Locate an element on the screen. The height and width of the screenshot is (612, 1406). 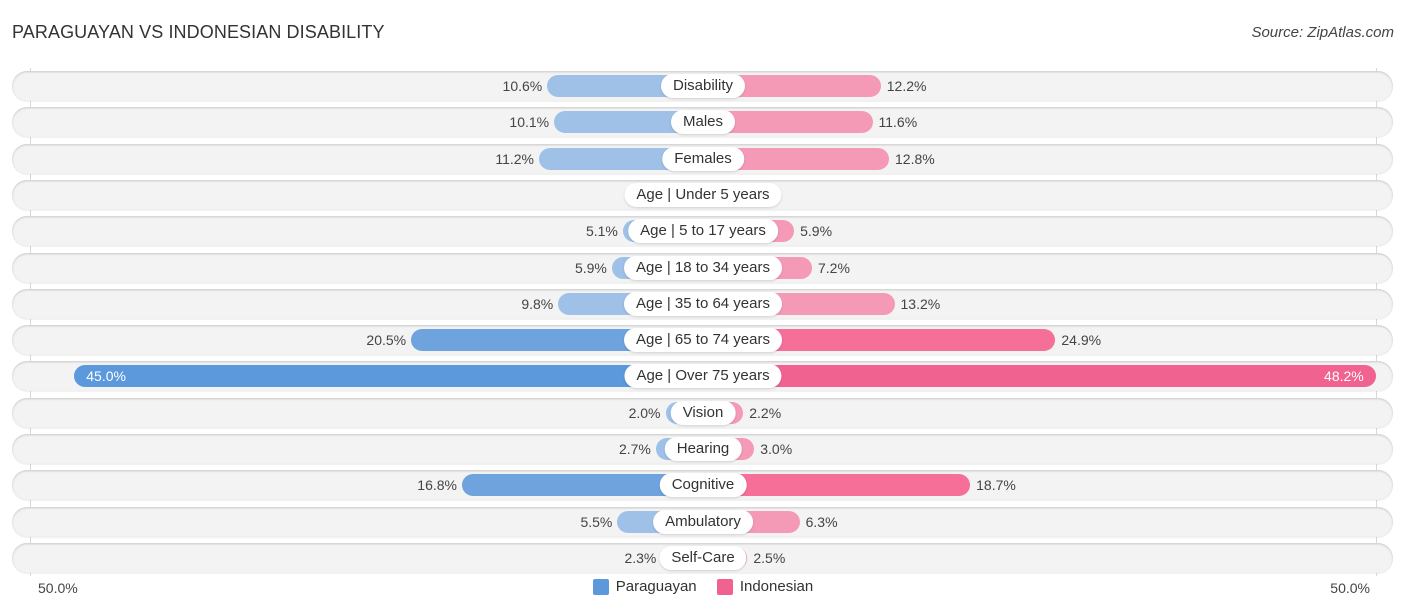
source-credit: Source: ZipAtlas.com is located at coordinates (1322, 32).